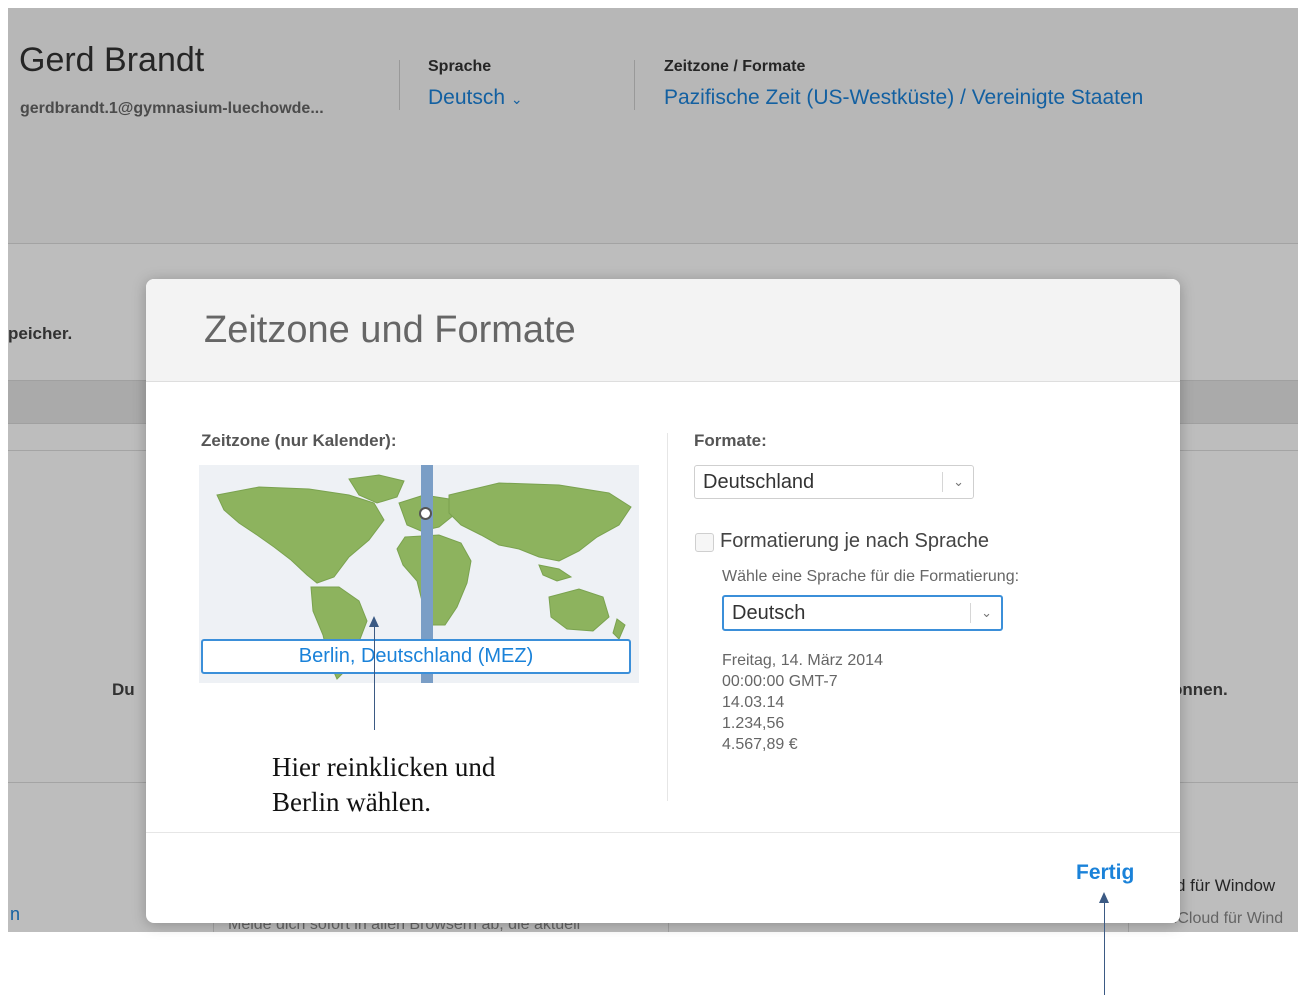 The height and width of the screenshot is (999, 1298). Describe the element at coordinates (802, 660) in the screenshot. I see `preview-date-long: Freitag, 14. März 2014` at that location.